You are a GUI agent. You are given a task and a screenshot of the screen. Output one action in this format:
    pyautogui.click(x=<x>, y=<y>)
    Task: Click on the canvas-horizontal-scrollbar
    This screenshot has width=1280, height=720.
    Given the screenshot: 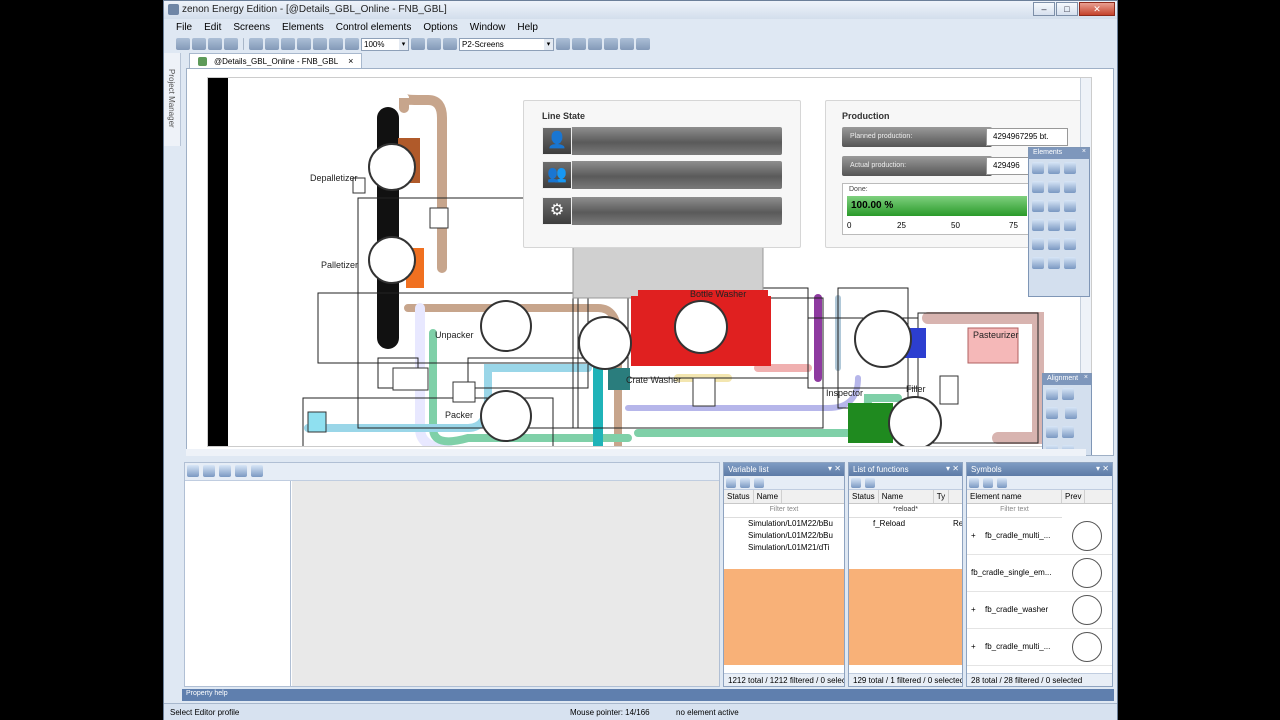 What is the action you would take?
    pyautogui.click(x=636, y=452)
    